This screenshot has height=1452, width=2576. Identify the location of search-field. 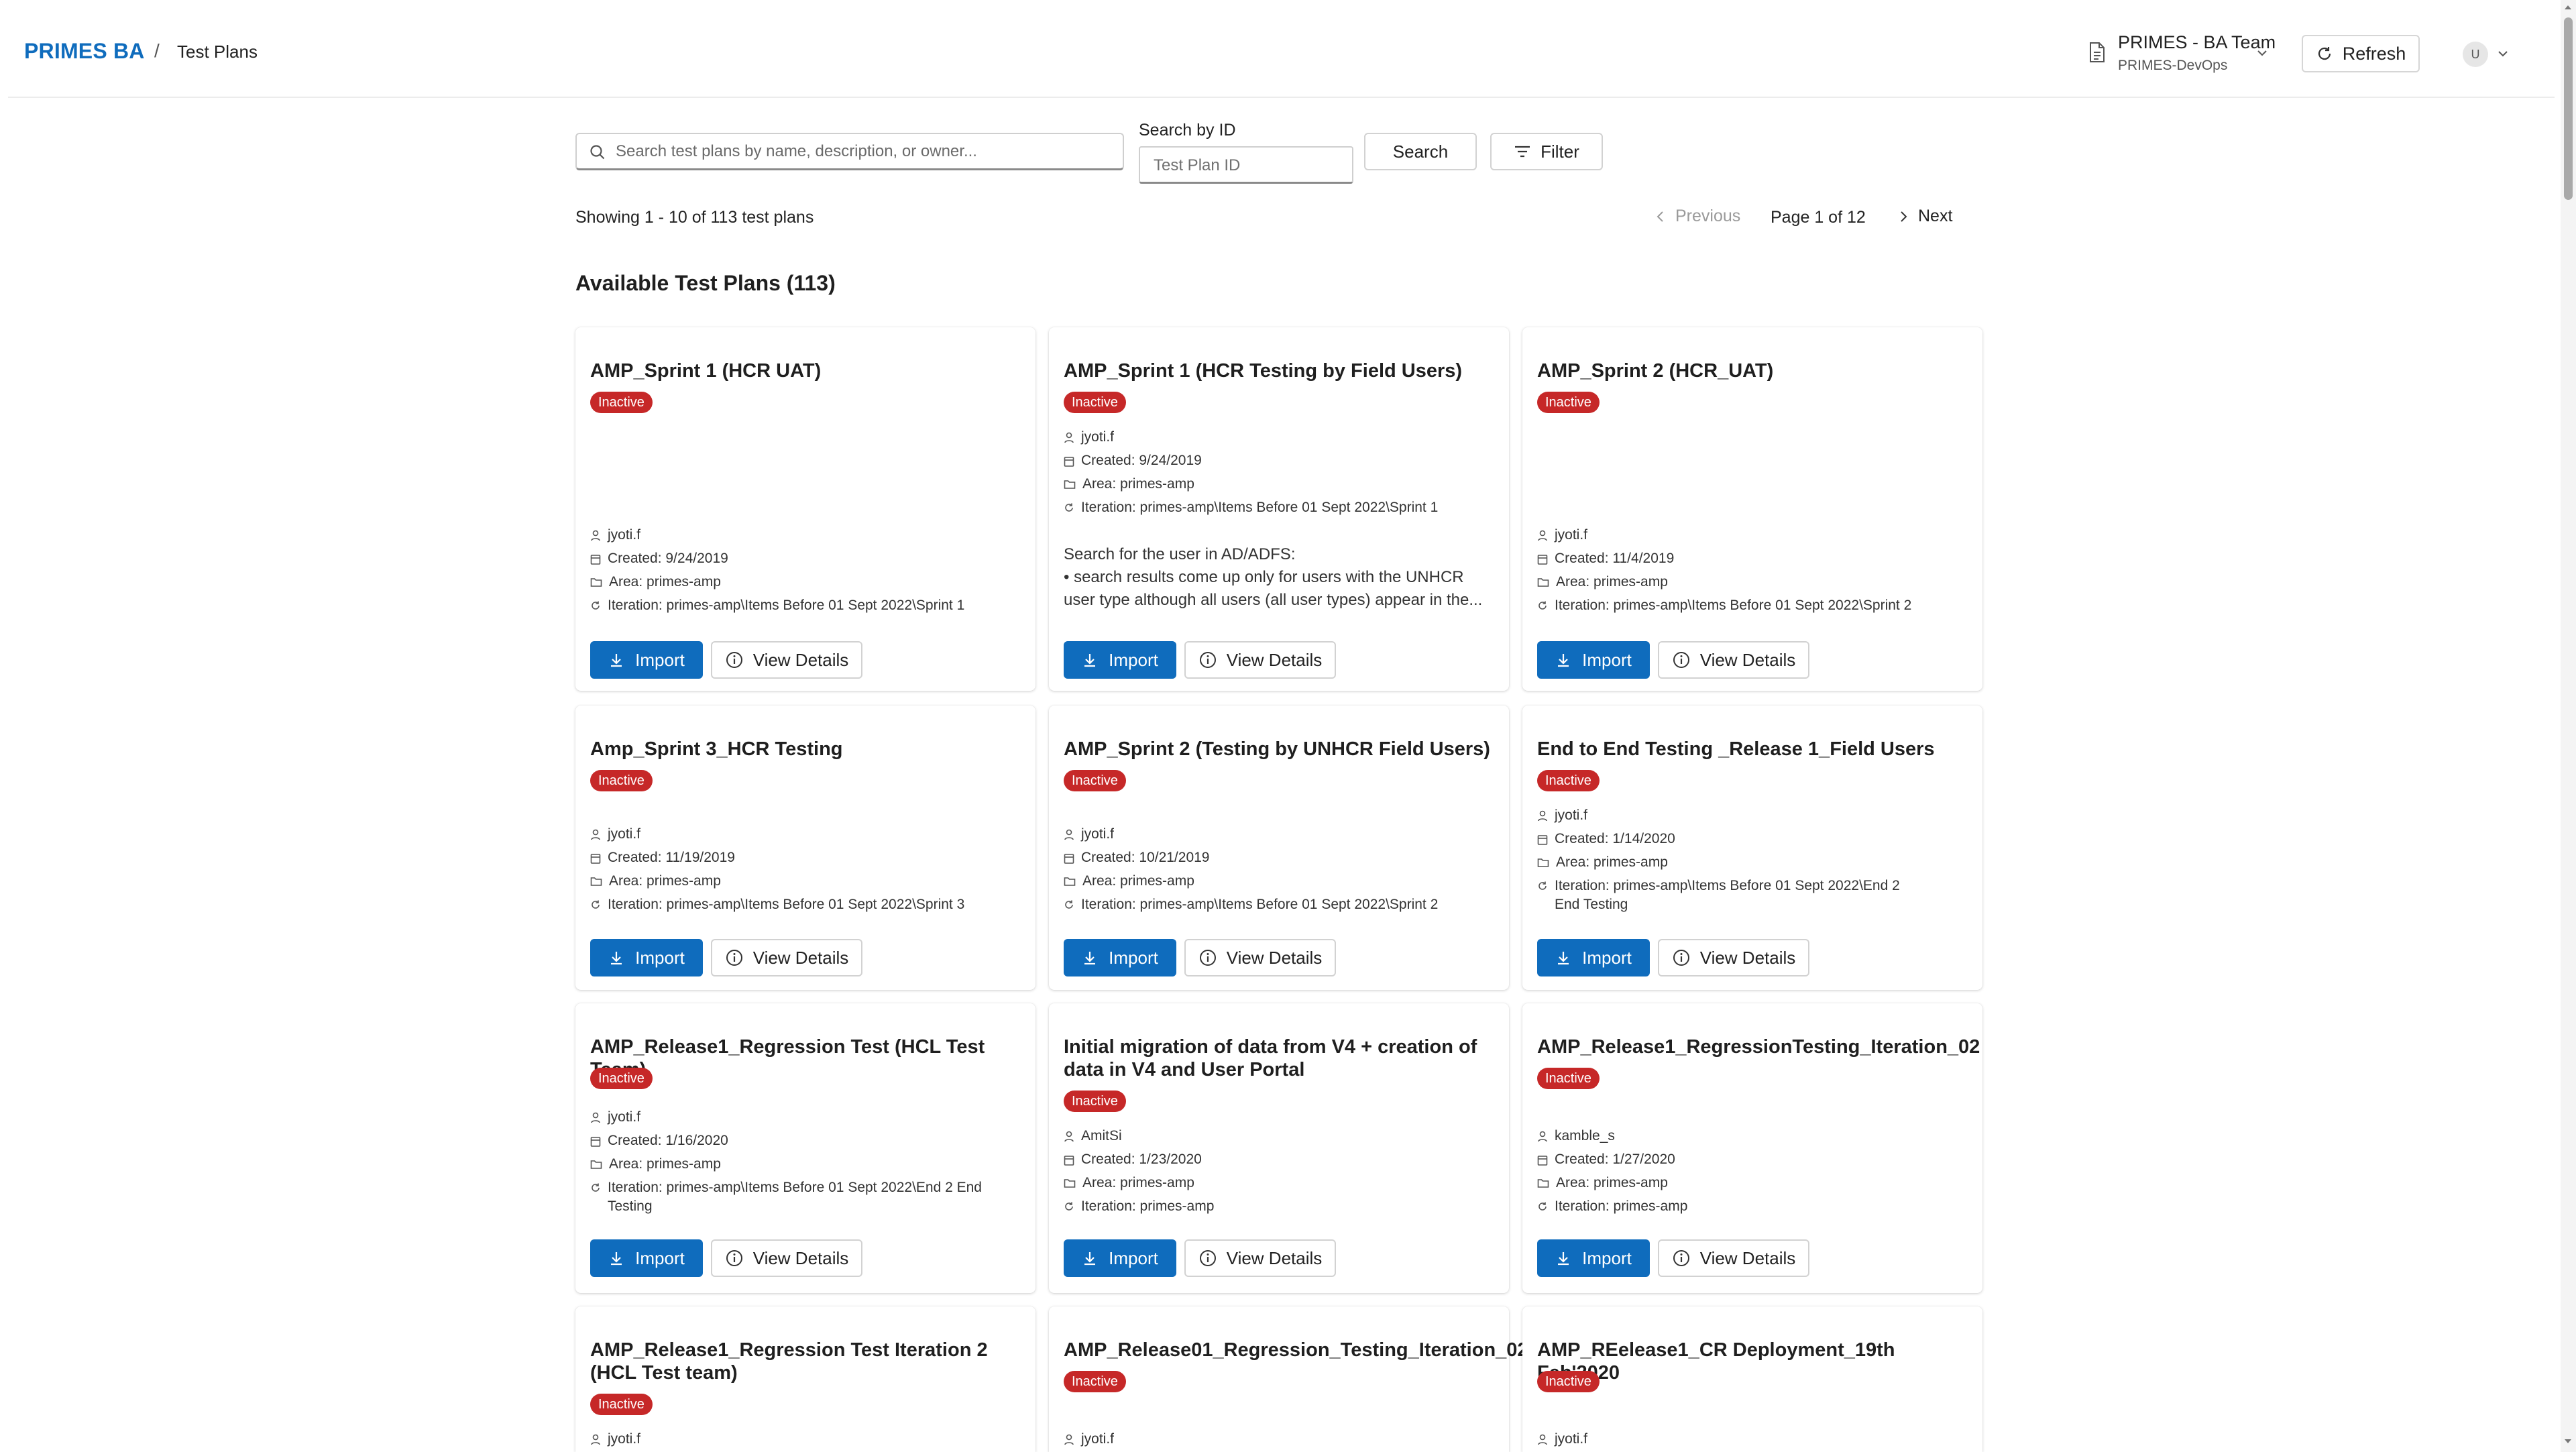
(849, 151).